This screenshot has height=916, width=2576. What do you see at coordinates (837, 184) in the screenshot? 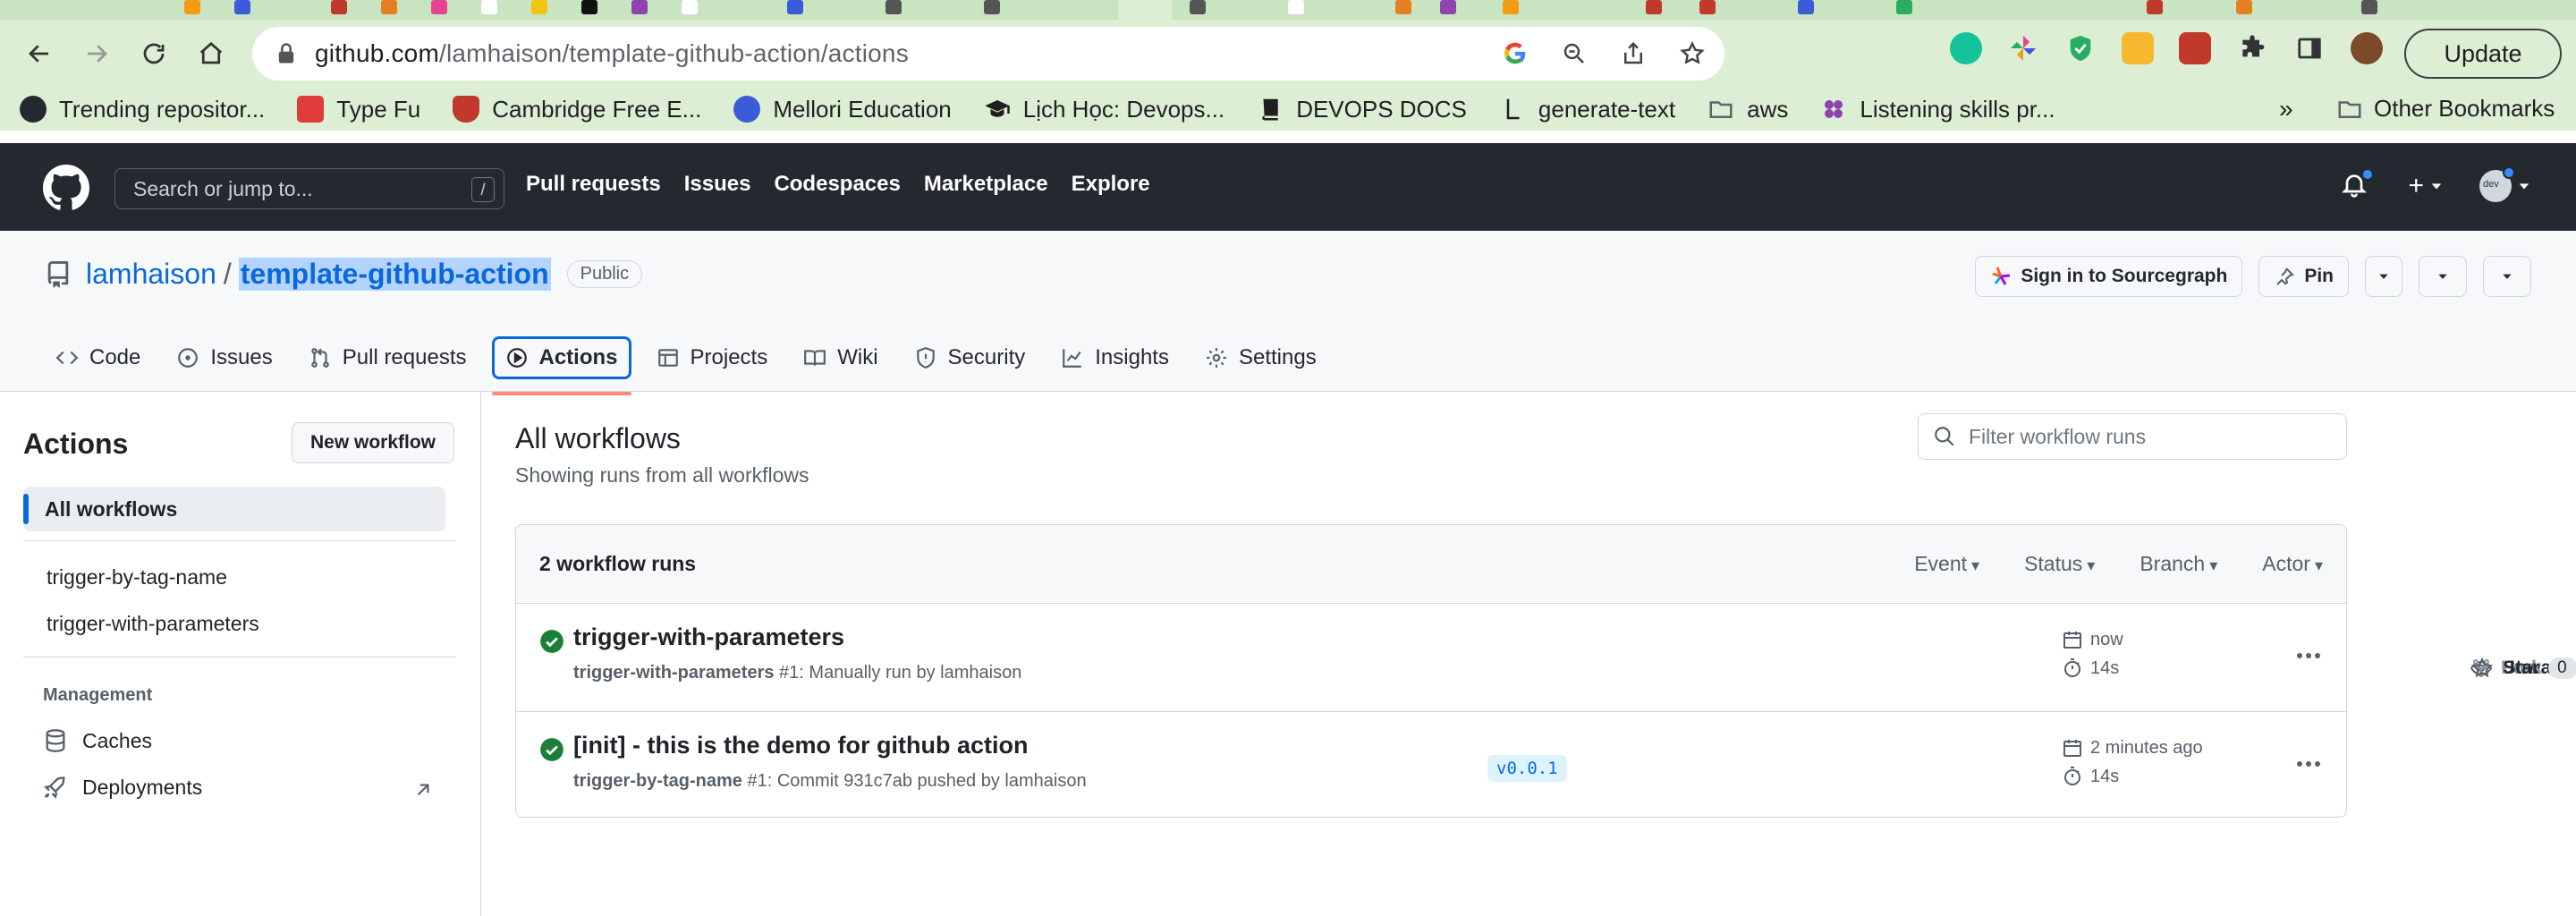
I see `nav-codespaces: Codespaces` at bounding box center [837, 184].